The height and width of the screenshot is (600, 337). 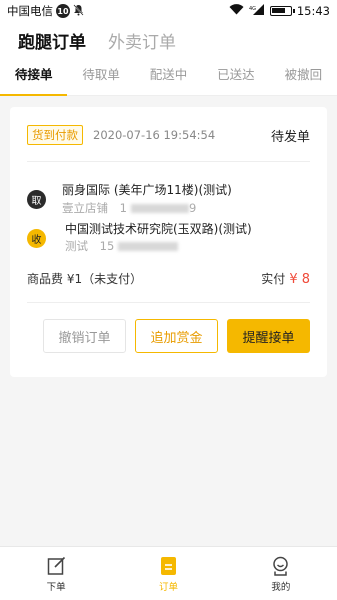 What do you see at coordinates (236, 11) in the screenshot?
I see `wifi-icon` at bounding box center [236, 11].